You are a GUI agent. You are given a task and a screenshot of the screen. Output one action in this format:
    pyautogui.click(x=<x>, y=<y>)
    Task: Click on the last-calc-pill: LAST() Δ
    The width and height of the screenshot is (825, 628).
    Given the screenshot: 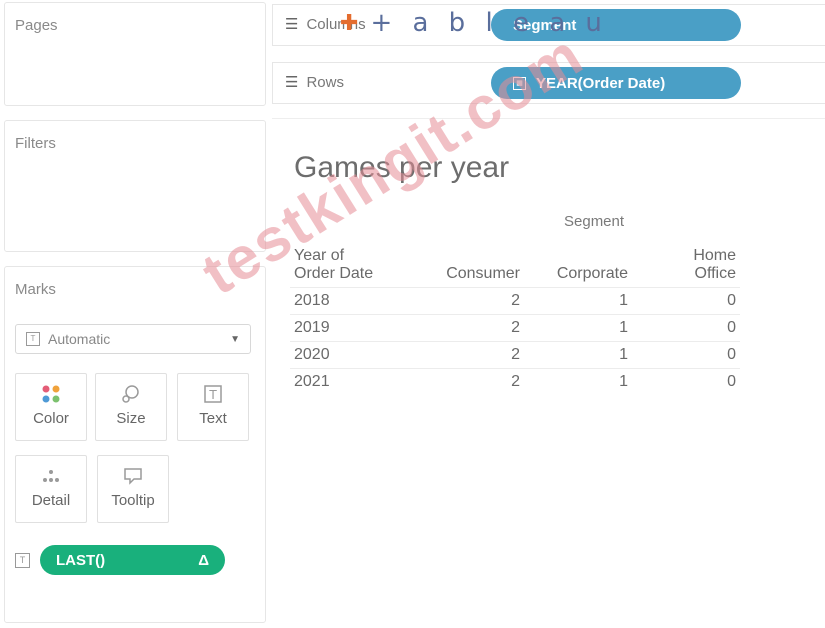 What is the action you would take?
    pyautogui.click(x=132, y=560)
    